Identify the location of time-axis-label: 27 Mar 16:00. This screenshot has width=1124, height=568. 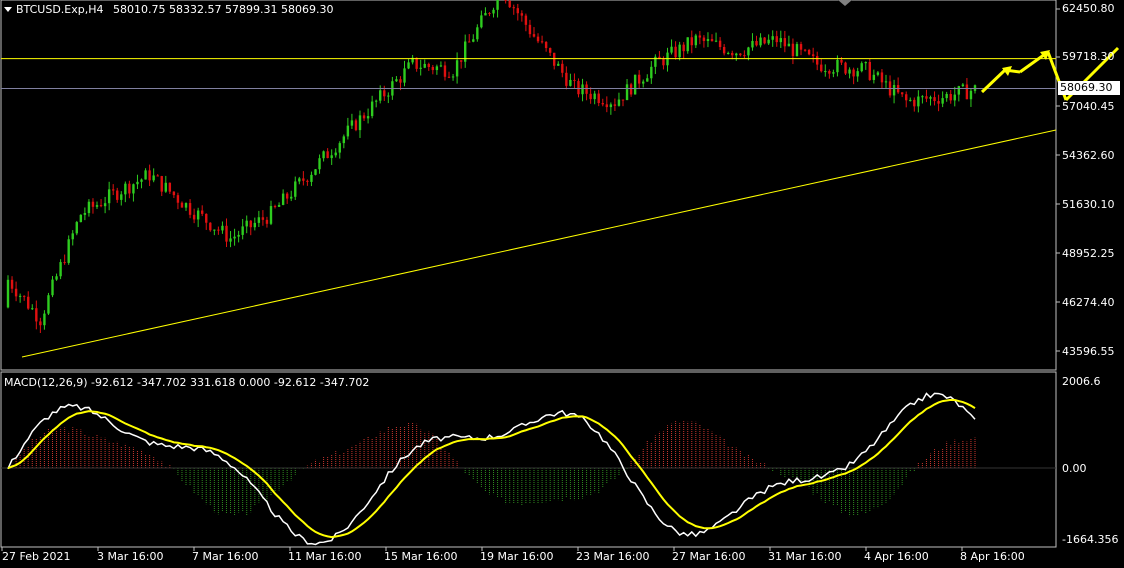
(709, 556).